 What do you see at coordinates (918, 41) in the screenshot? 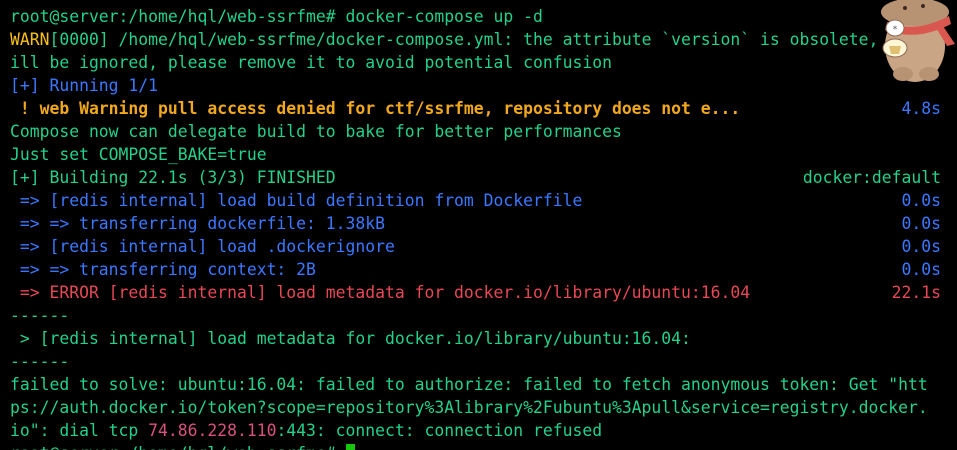
I see `bear-sticker-icon: *` at bounding box center [918, 41].